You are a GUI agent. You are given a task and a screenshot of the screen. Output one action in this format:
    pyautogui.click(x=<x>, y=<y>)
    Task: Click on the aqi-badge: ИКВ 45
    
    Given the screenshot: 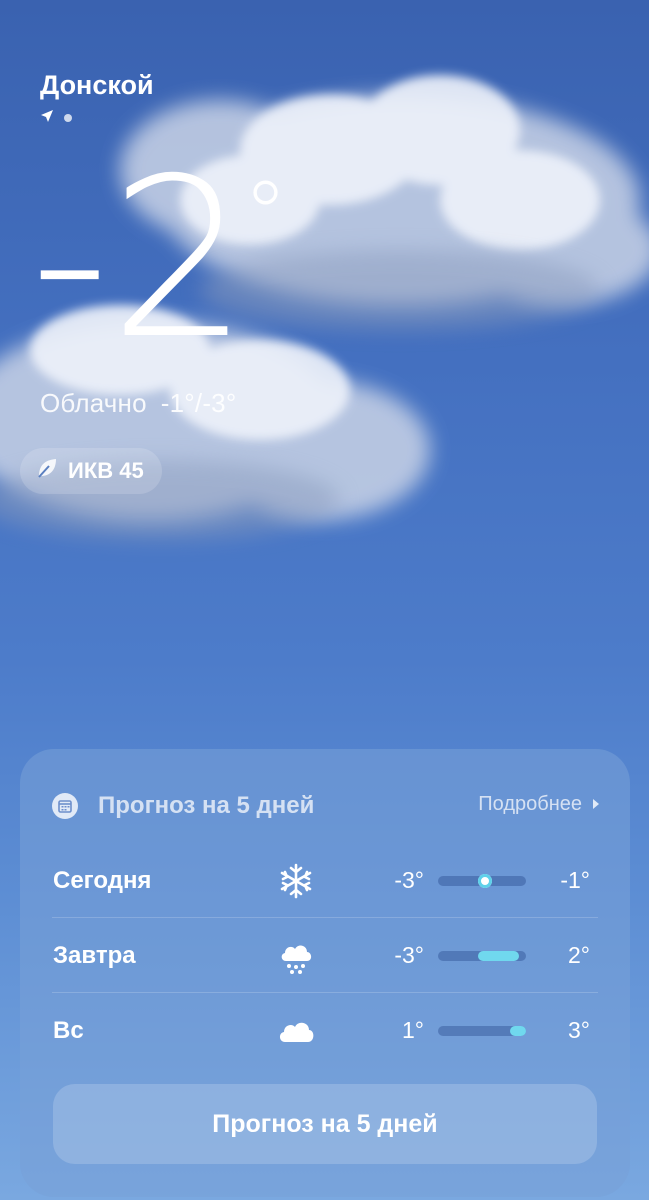 What is the action you would take?
    pyautogui.click(x=91, y=471)
    